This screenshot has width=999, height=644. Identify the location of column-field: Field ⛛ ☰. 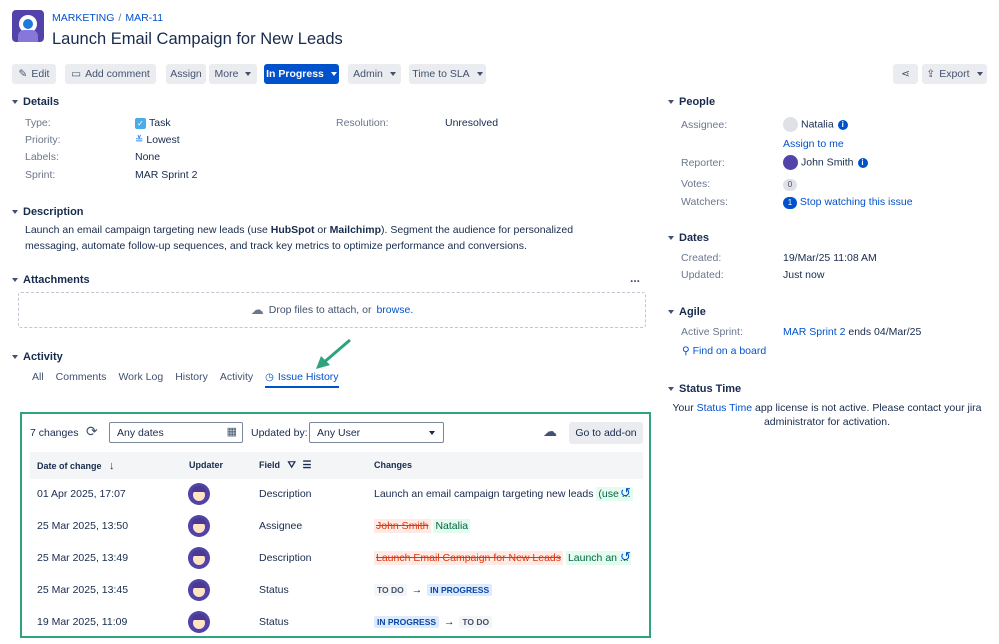
(285, 465).